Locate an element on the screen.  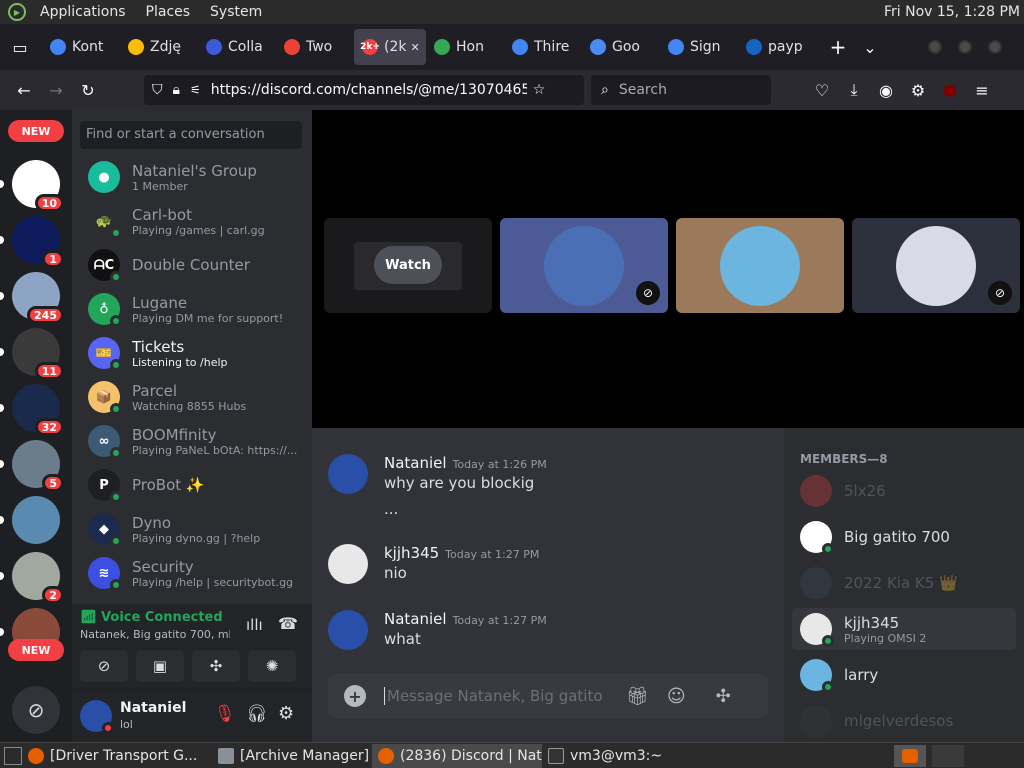
message-author: kjjh345 is located at coordinates (411, 553).